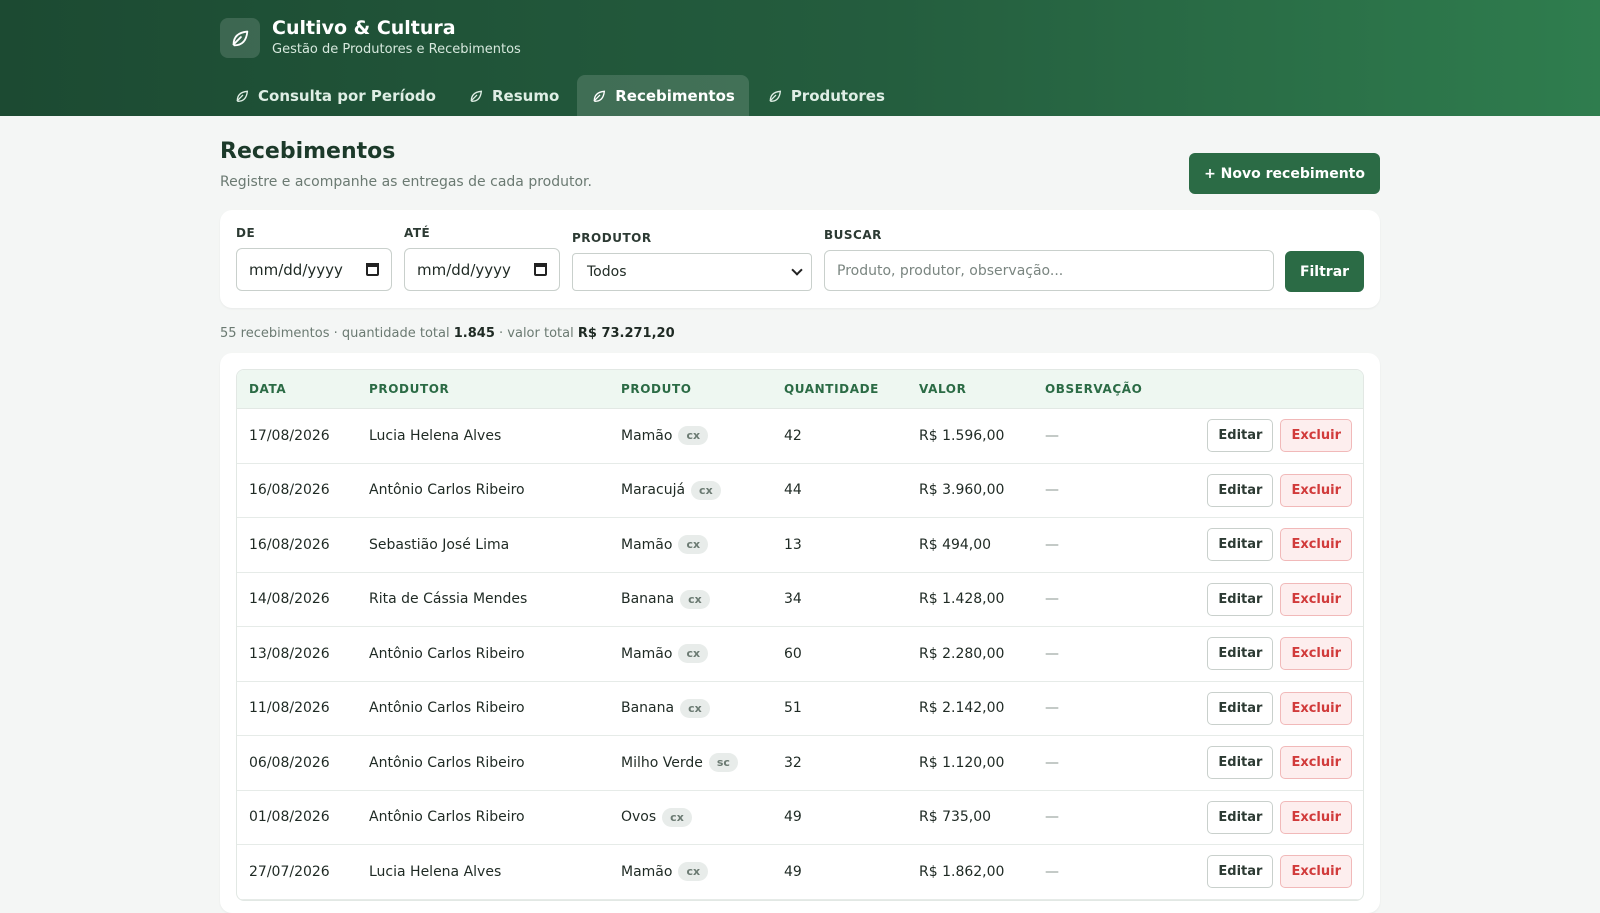 The height and width of the screenshot is (913, 1600). Describe the element at coordinates (396, 49) in the screenshot. I see `app-subtitle: Gestão de Produtores e Recebimentos` at that location.